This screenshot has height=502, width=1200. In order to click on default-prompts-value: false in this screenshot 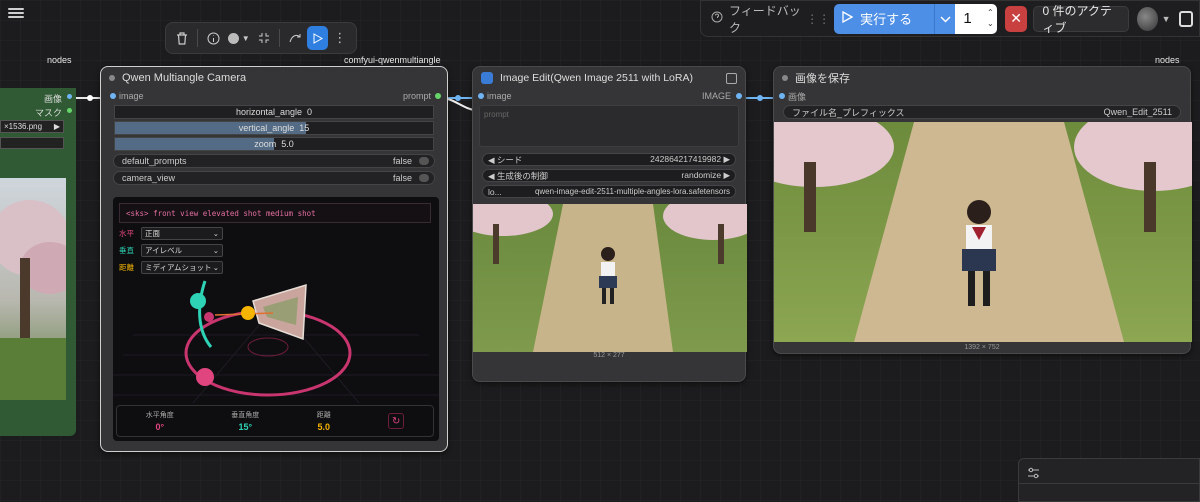, I will do `click(402, 161)`.